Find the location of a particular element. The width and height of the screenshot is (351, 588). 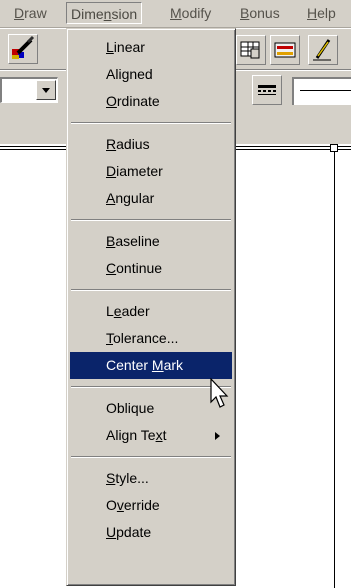

menu-item-center-mark: Center Mark is located at coordinates (151, 365).